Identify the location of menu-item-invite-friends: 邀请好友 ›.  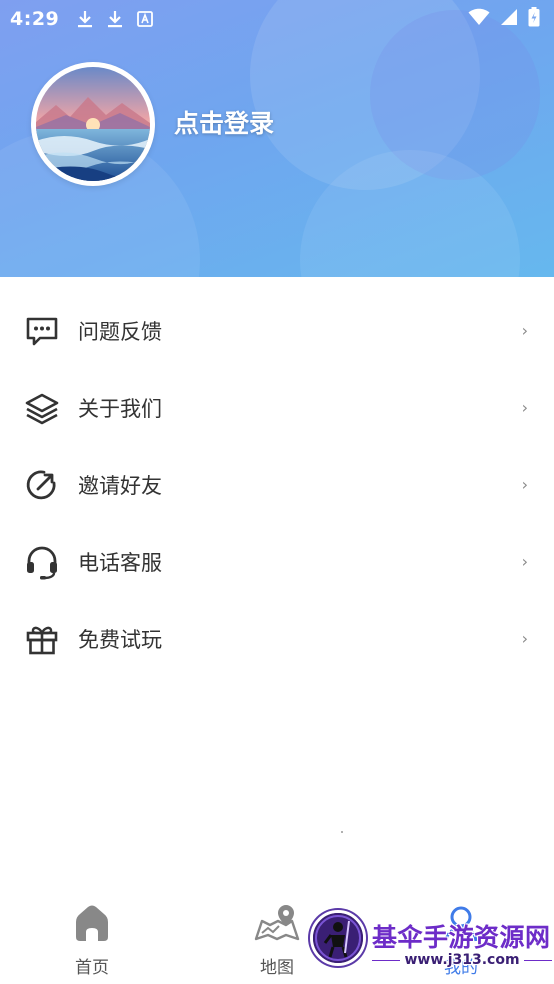
(277, 484).